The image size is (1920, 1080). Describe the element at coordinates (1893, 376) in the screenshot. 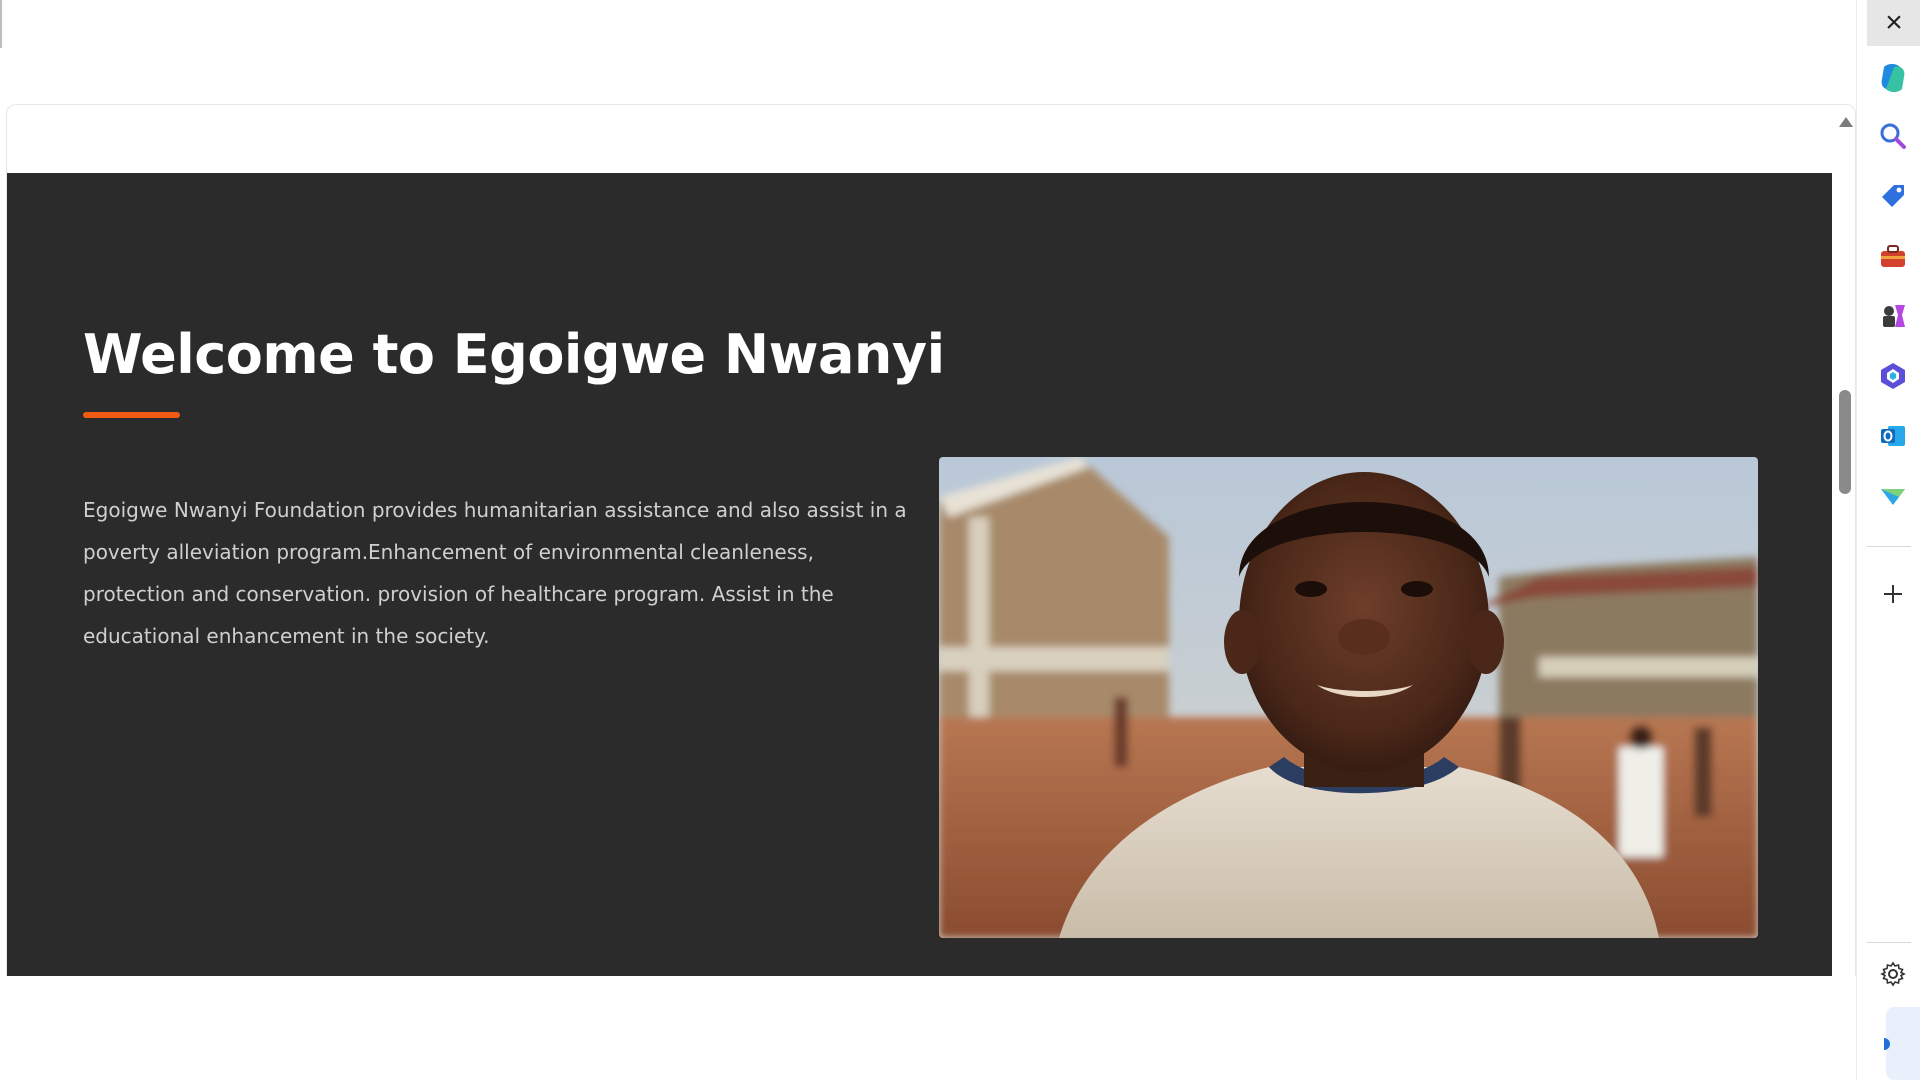

I see `microsoft-365-icon` at that location.